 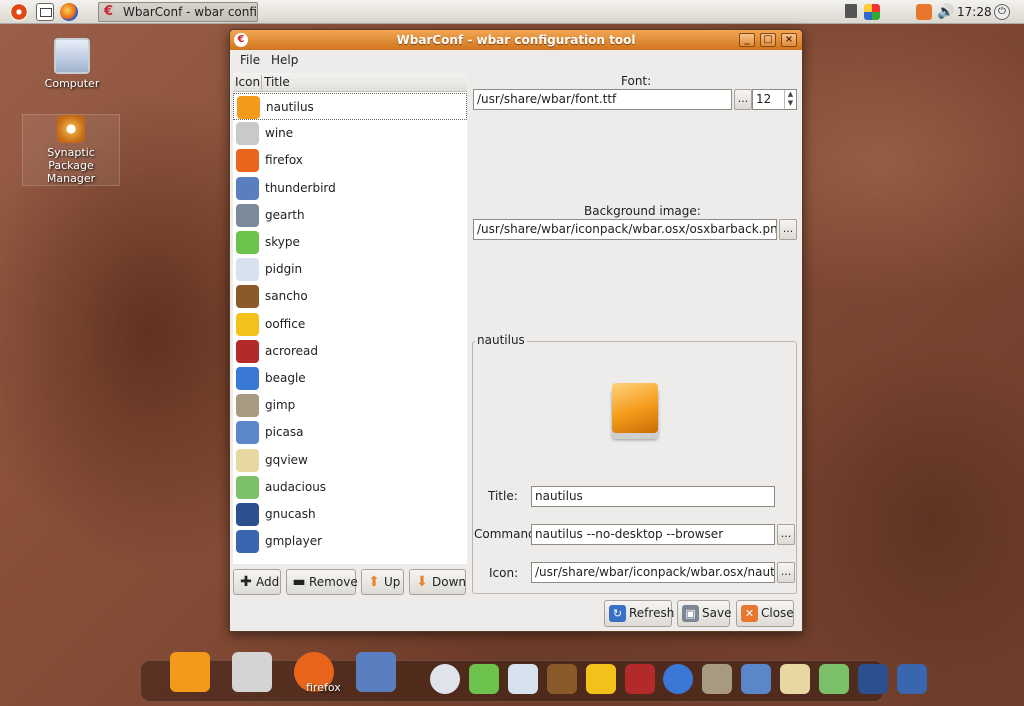 What do you see at coordinates (350, 133) in the screenshot?
I see `list-item: wine` at bounding box center [350, 133].